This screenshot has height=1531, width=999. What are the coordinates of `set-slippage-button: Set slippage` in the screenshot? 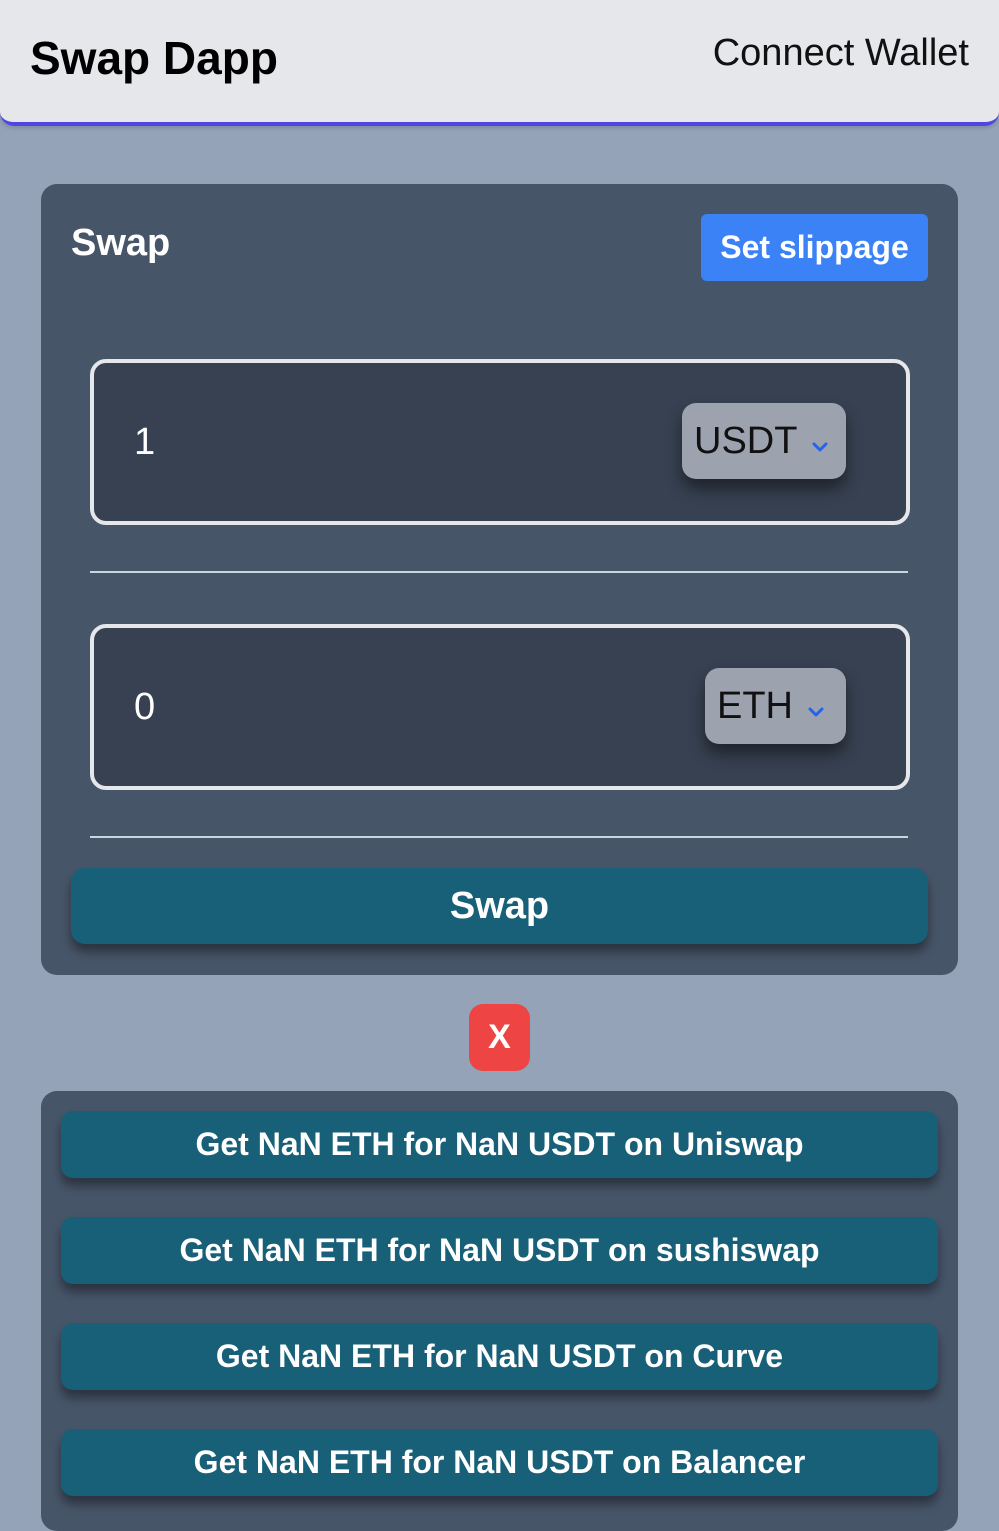 It's located at (814, 247).